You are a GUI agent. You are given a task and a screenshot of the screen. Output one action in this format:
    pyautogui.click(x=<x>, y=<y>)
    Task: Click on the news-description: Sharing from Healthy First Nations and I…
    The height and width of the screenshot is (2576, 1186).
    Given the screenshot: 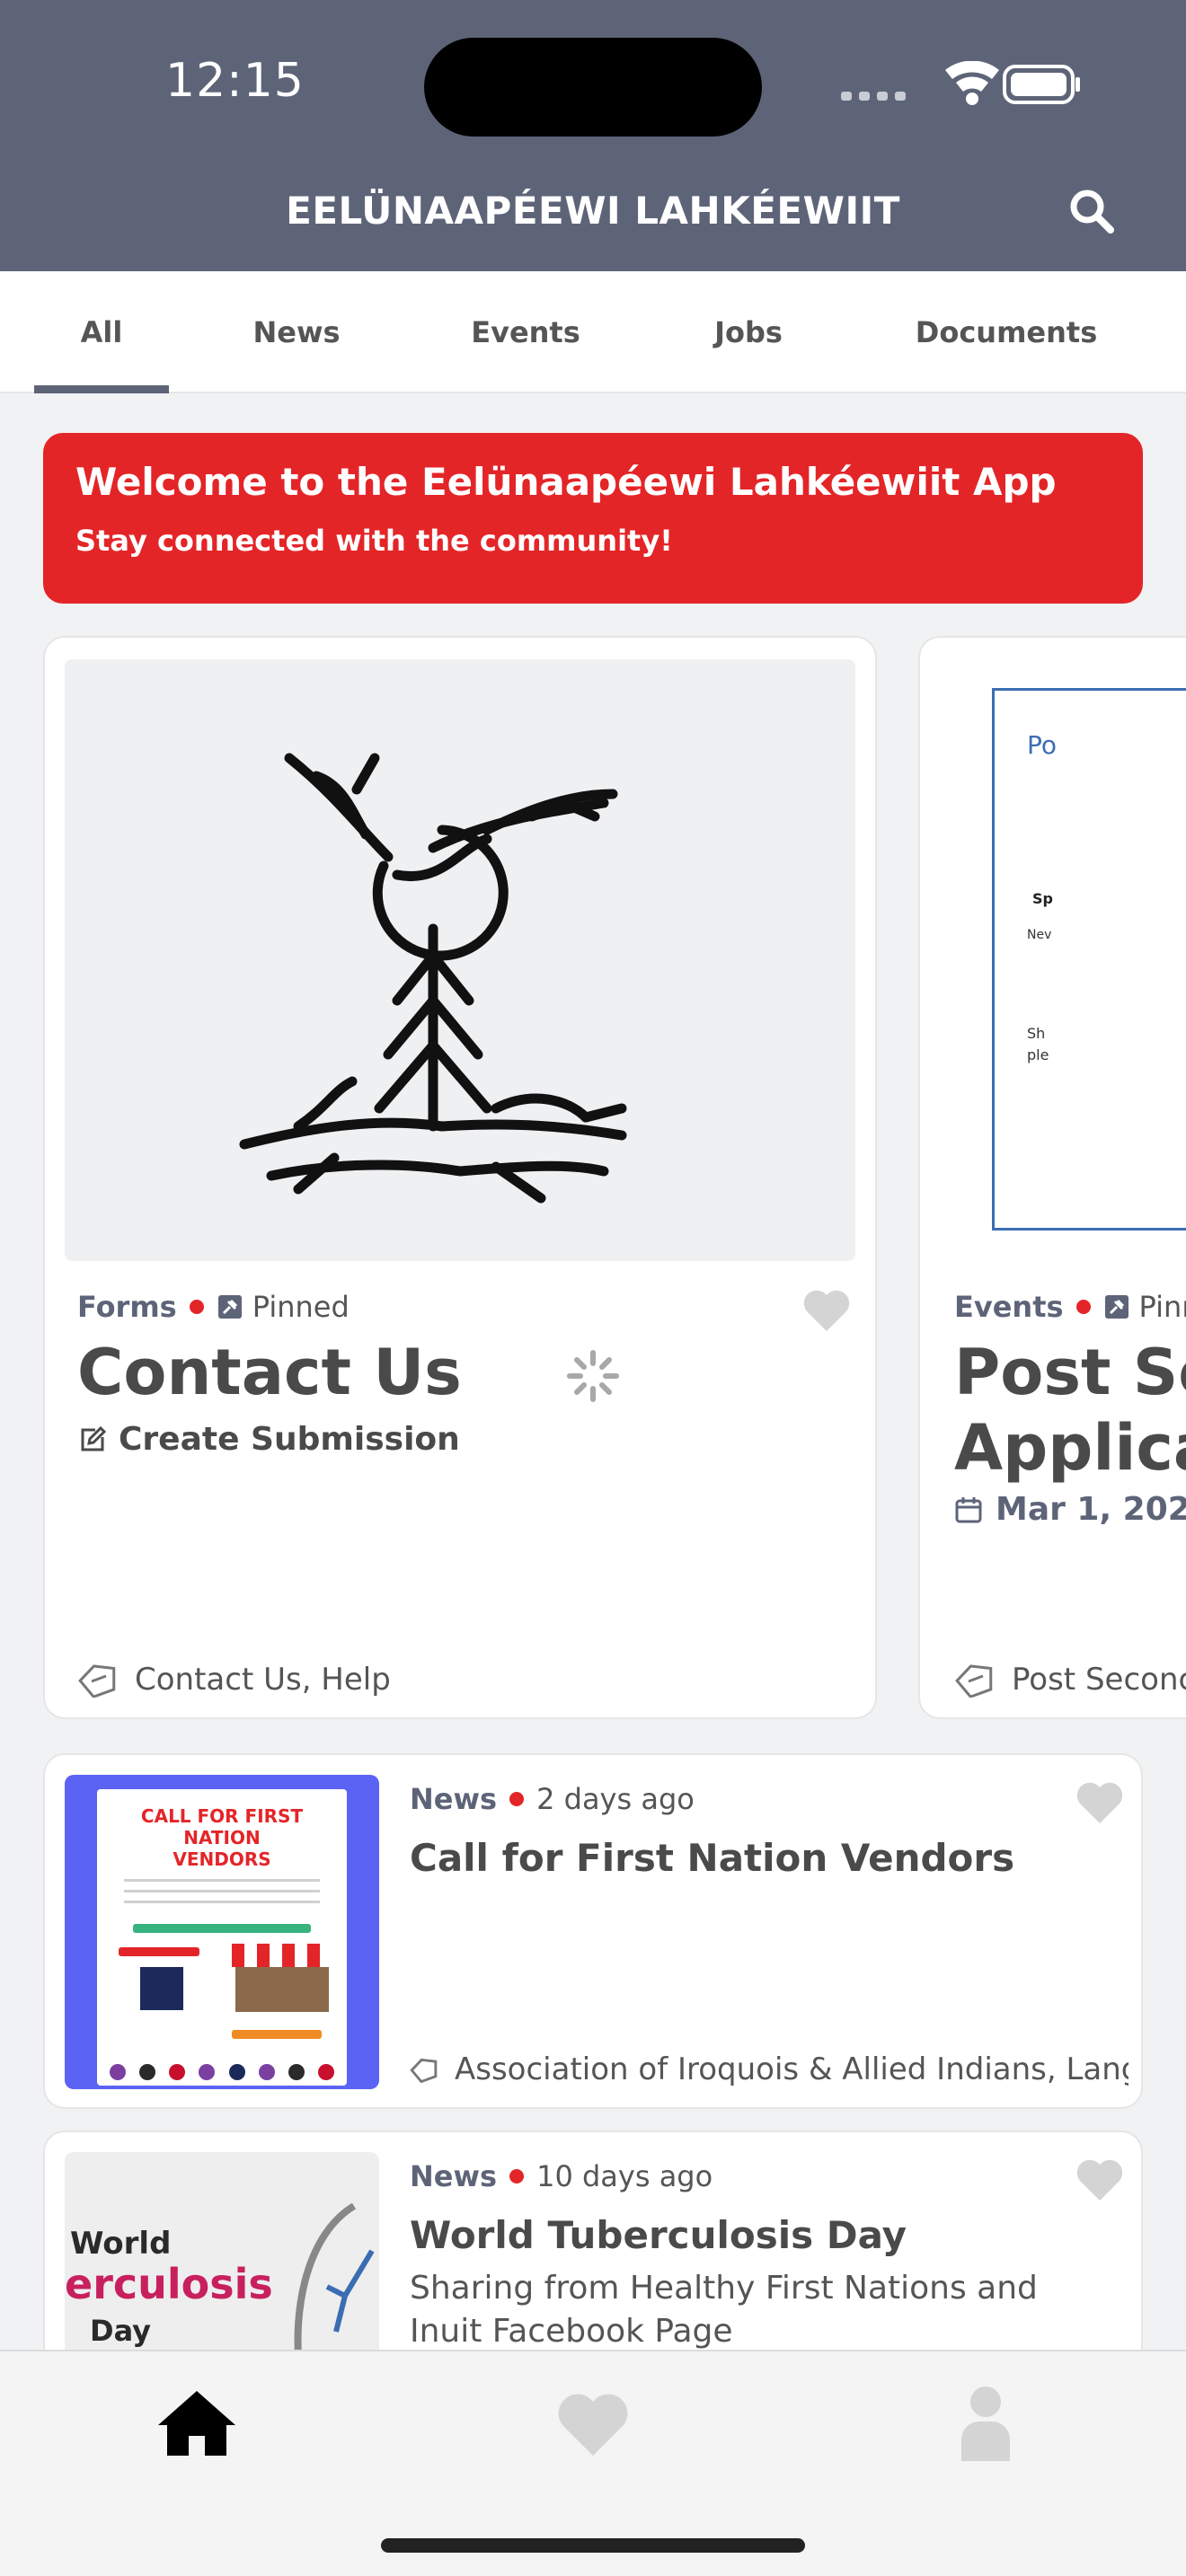 What is the action you would take?
    pyautogui.click(x=724, y=2310)
    